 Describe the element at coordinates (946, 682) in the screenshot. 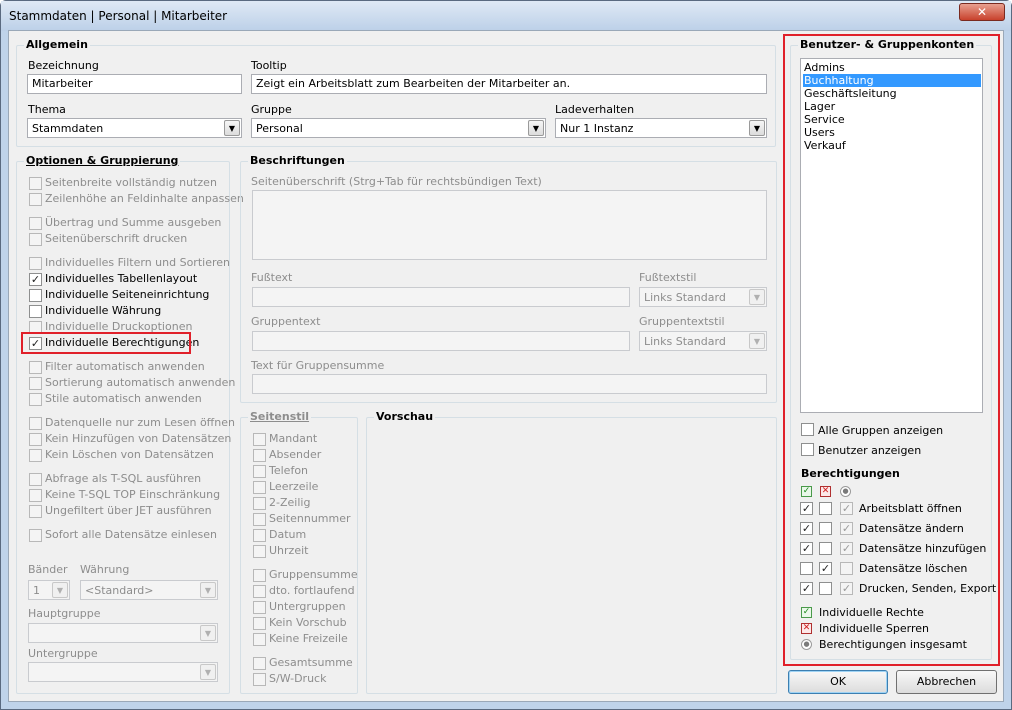

I see `cancel-button: Abbrechen` at that location.